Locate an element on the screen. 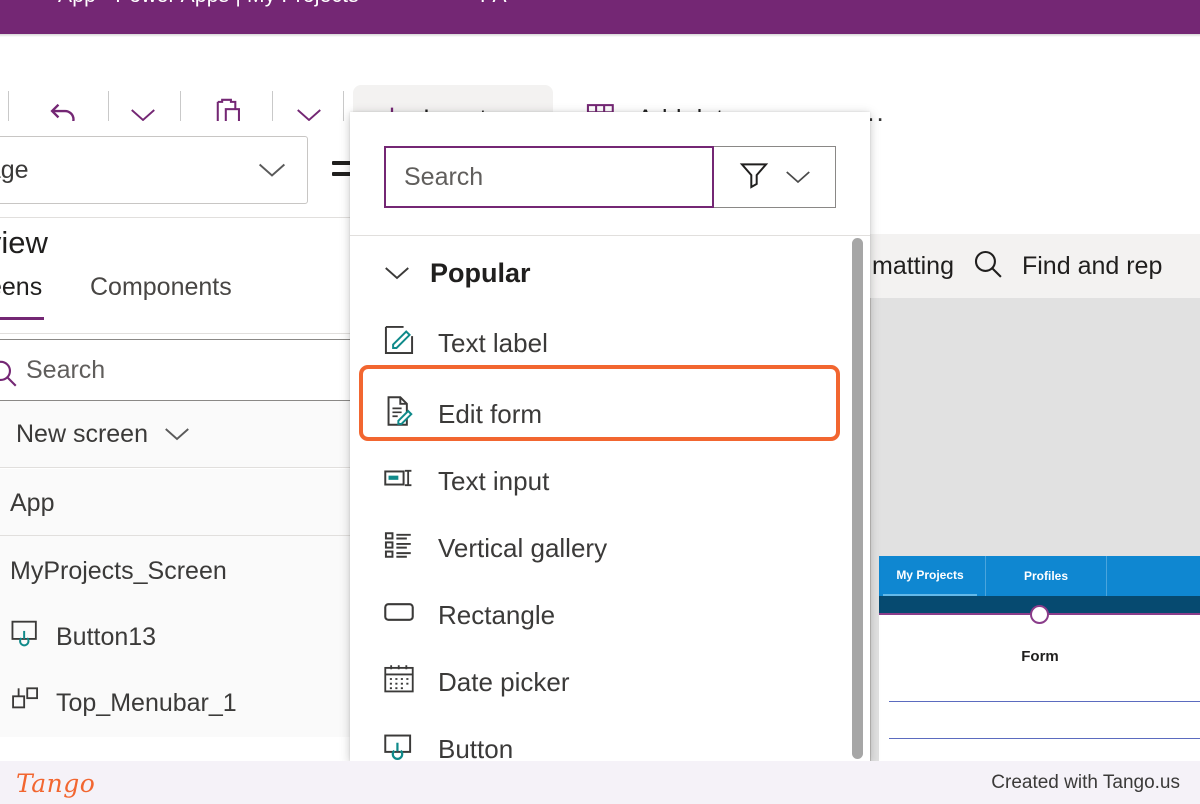 This screenshot has width=1200, height=804. component-icon is located at coordinates (26, 703).